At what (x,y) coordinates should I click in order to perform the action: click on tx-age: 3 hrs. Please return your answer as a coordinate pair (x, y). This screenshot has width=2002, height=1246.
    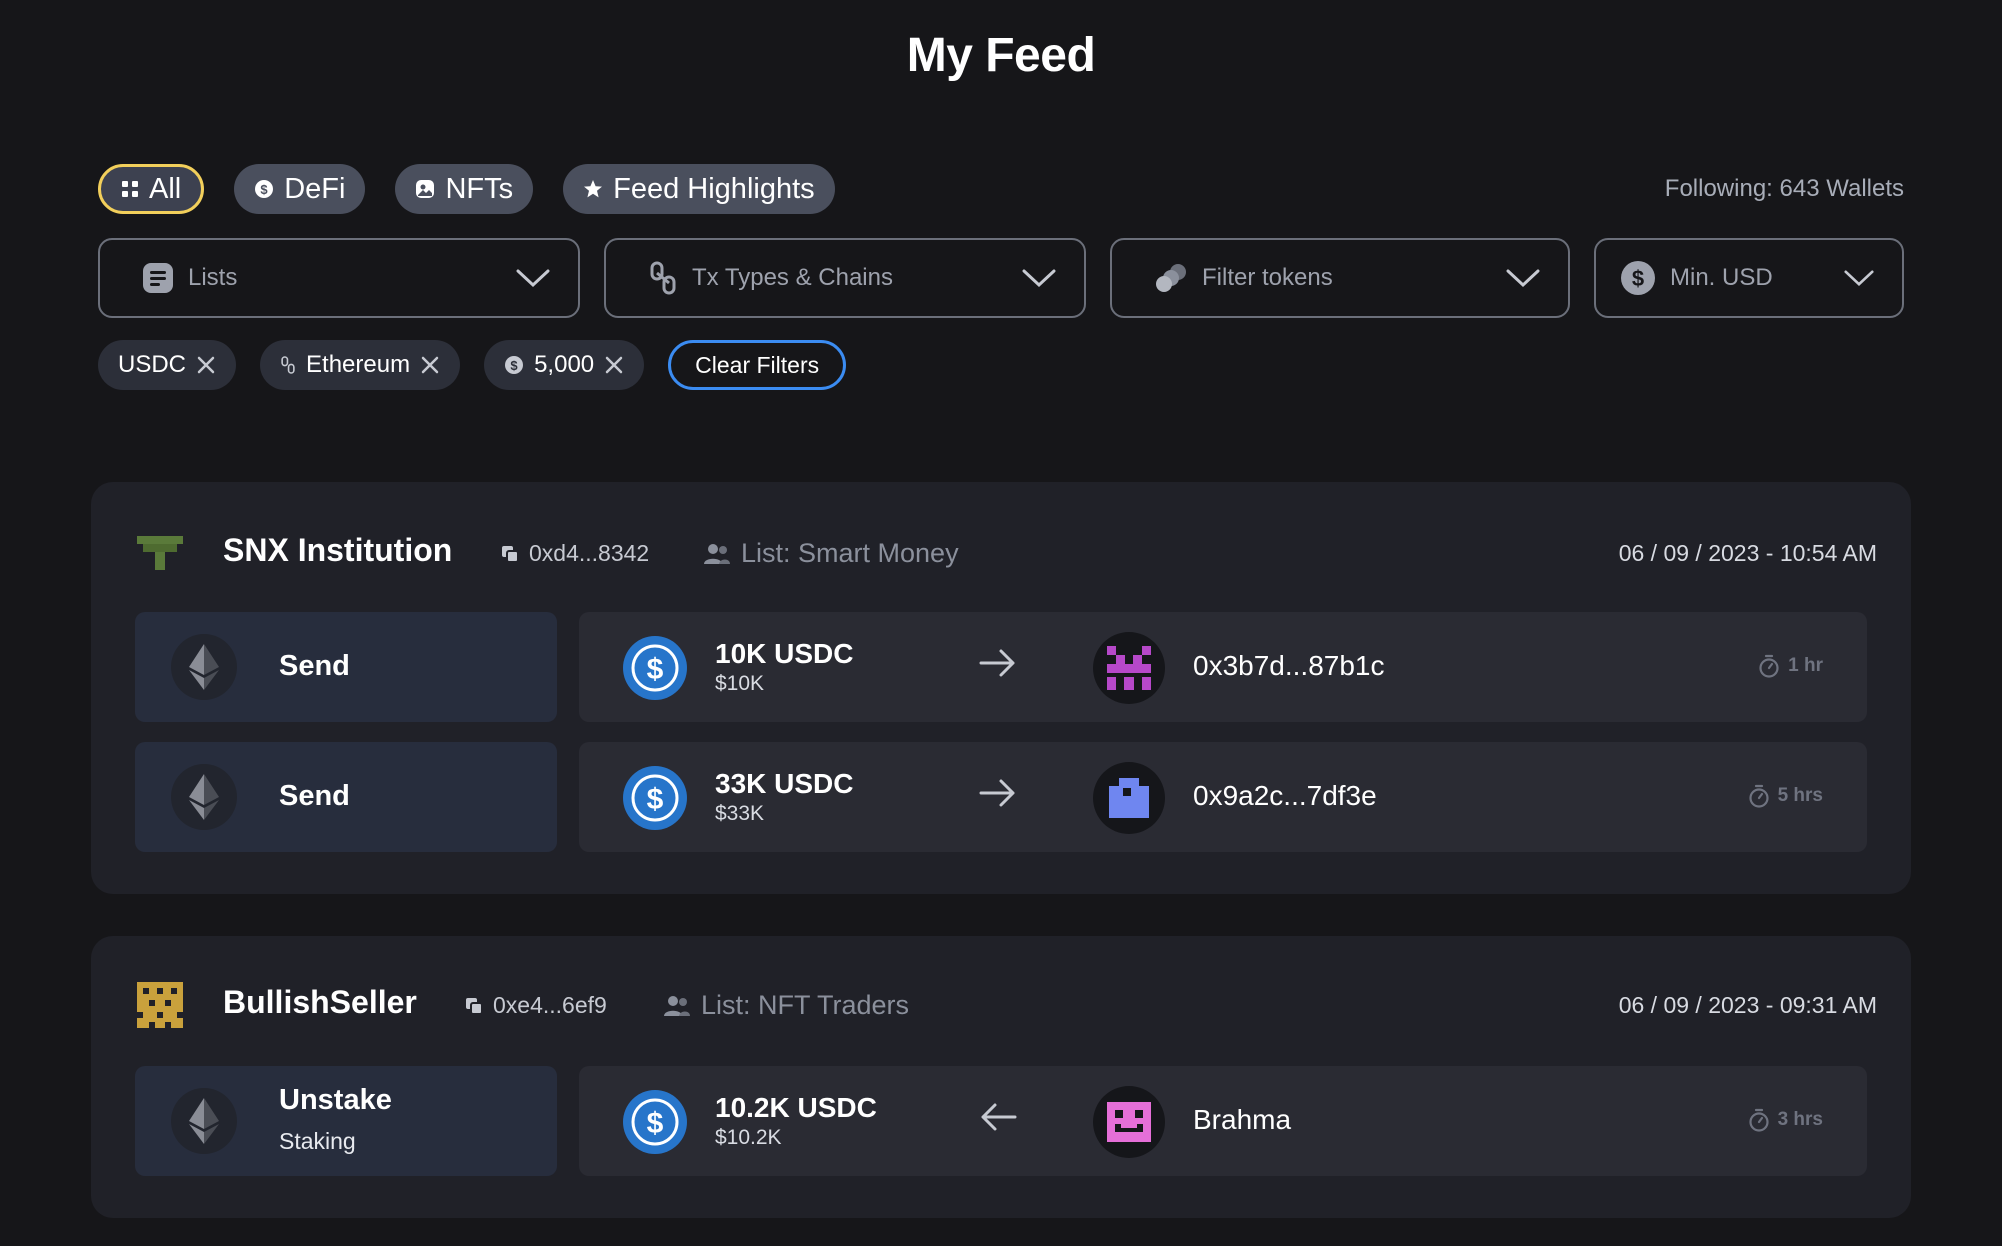
    Looking at the image, I should click on (1785, 1120).